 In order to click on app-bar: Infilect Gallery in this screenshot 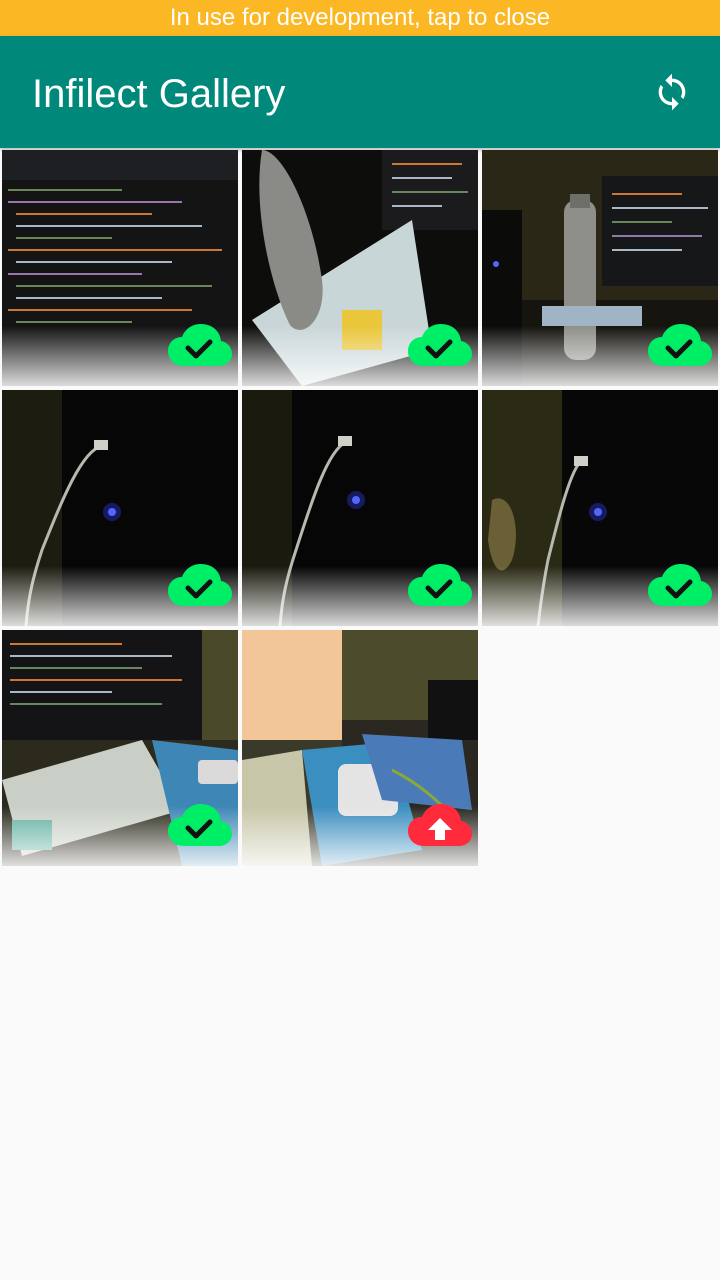, I will do `click(360, 92)`.